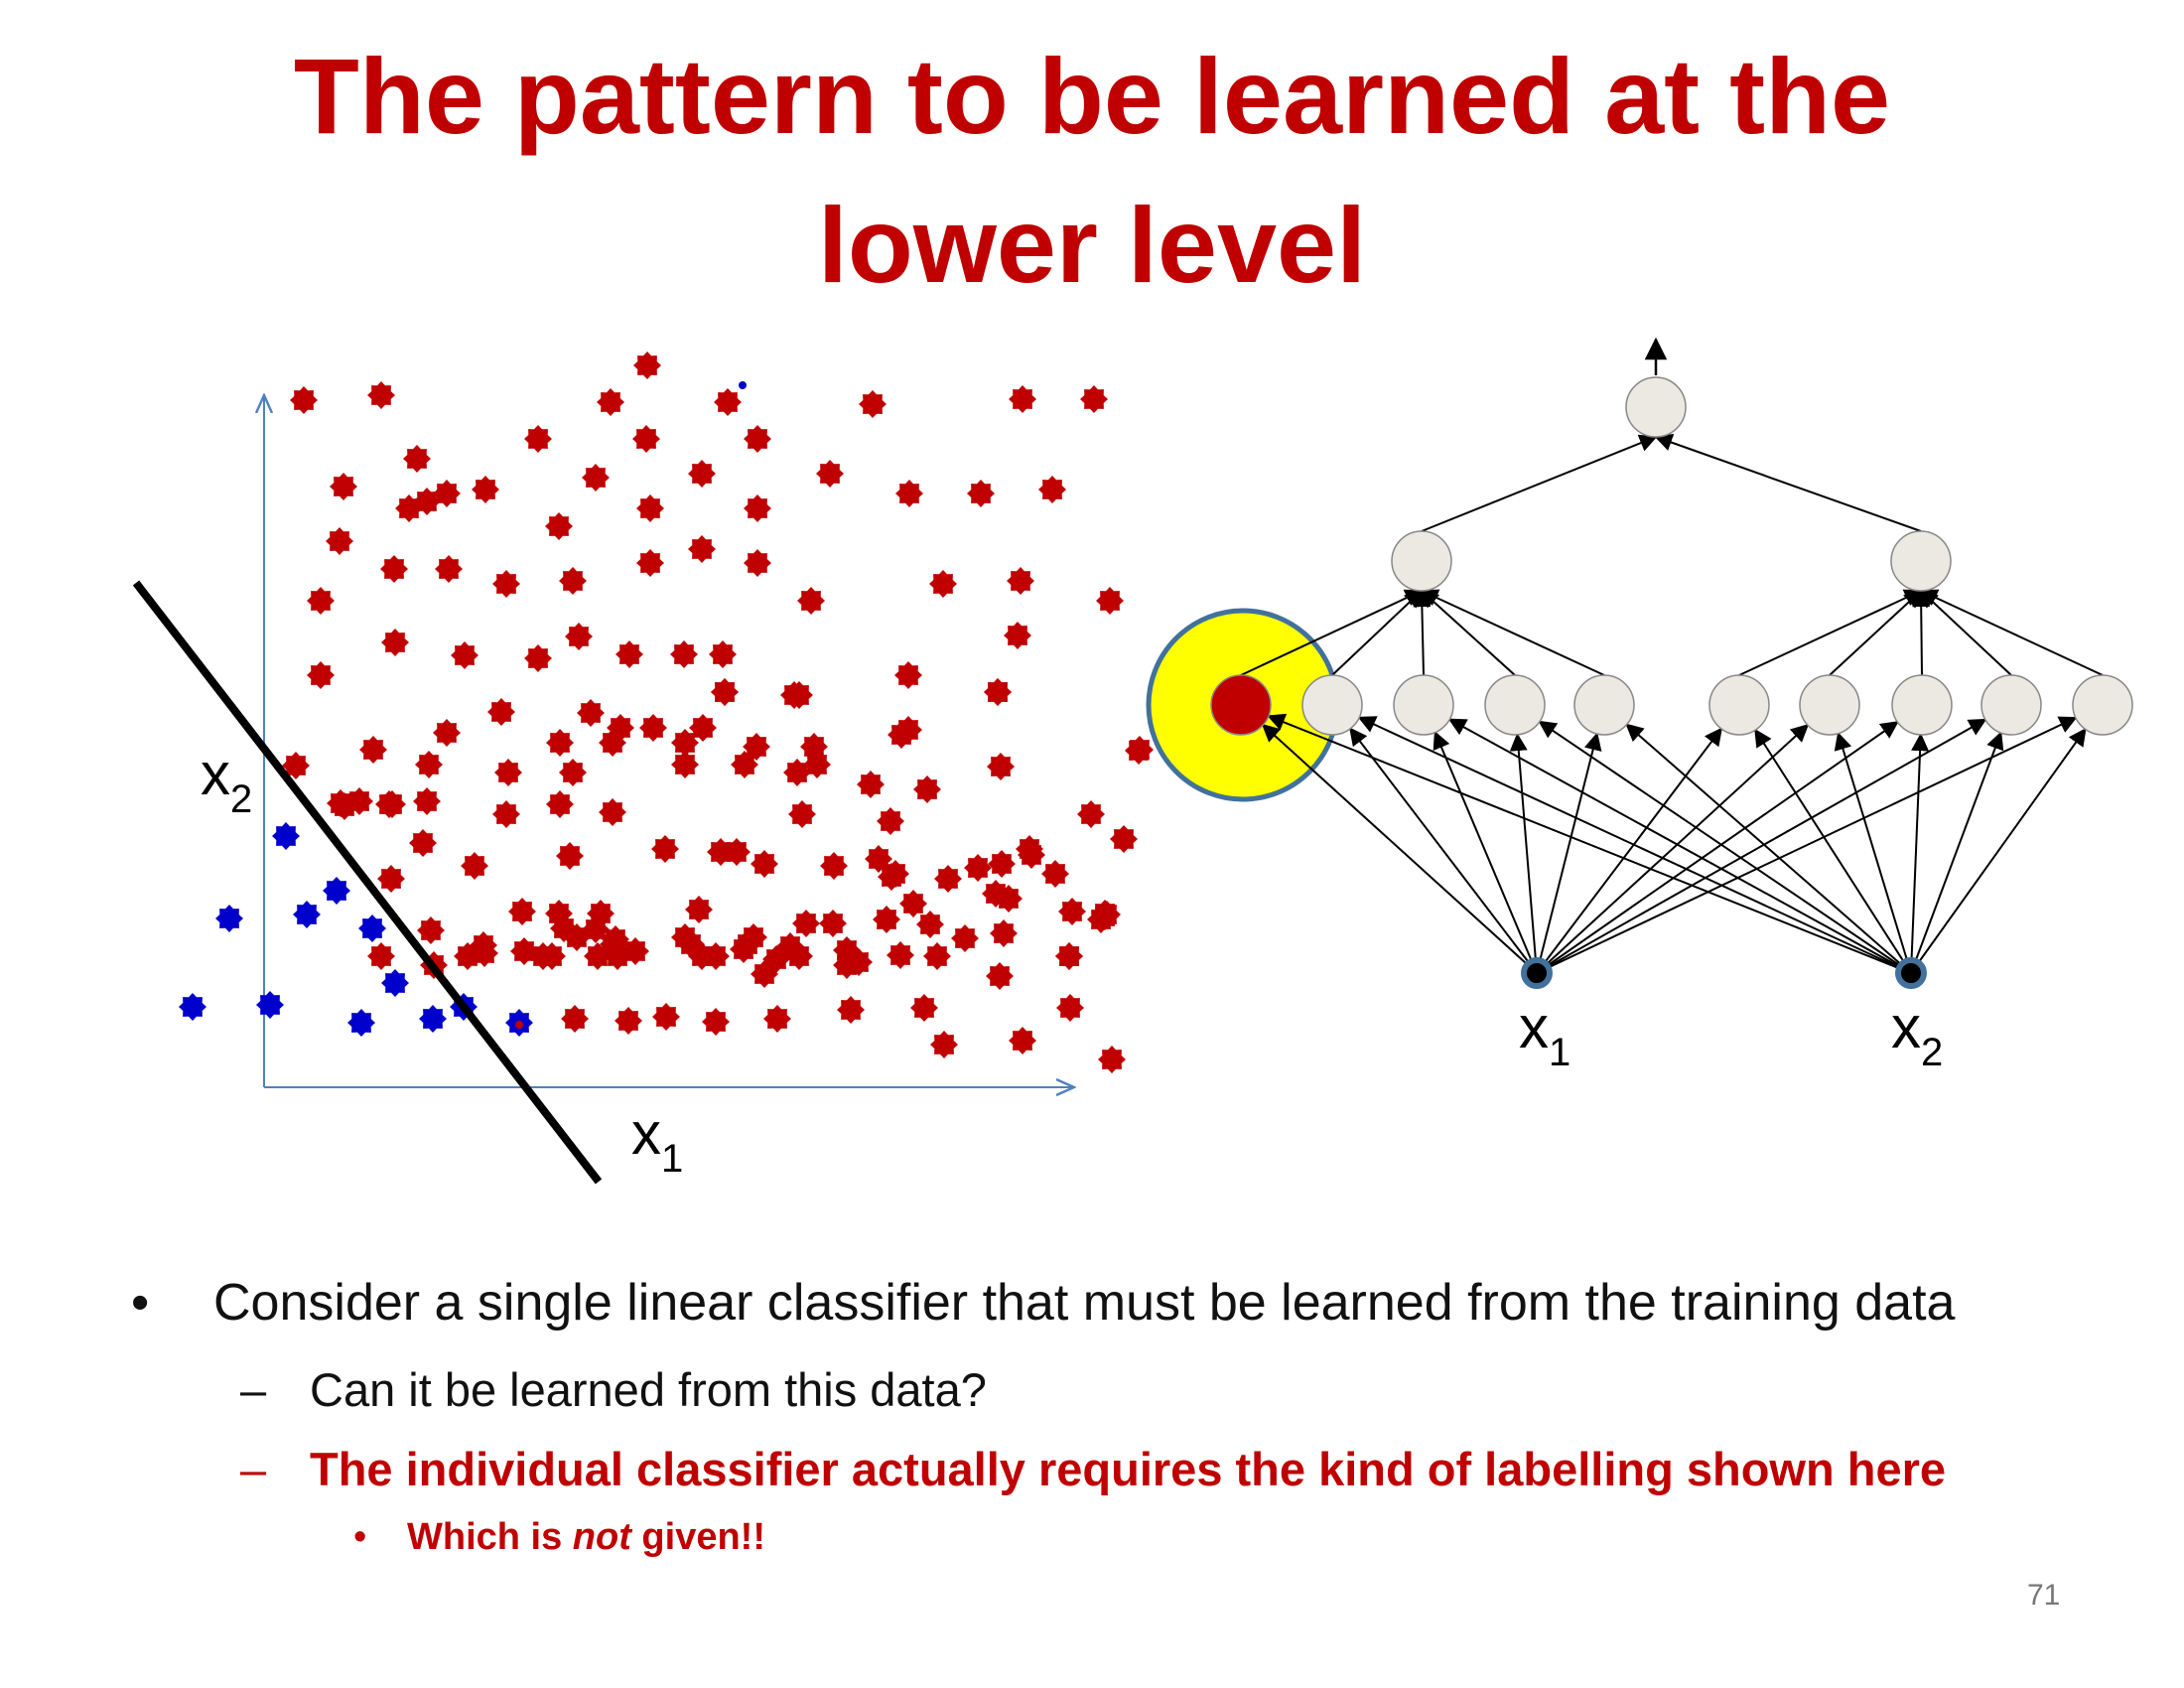  I want to click on y-axis-label-subscript: 2, so click(241, 799).